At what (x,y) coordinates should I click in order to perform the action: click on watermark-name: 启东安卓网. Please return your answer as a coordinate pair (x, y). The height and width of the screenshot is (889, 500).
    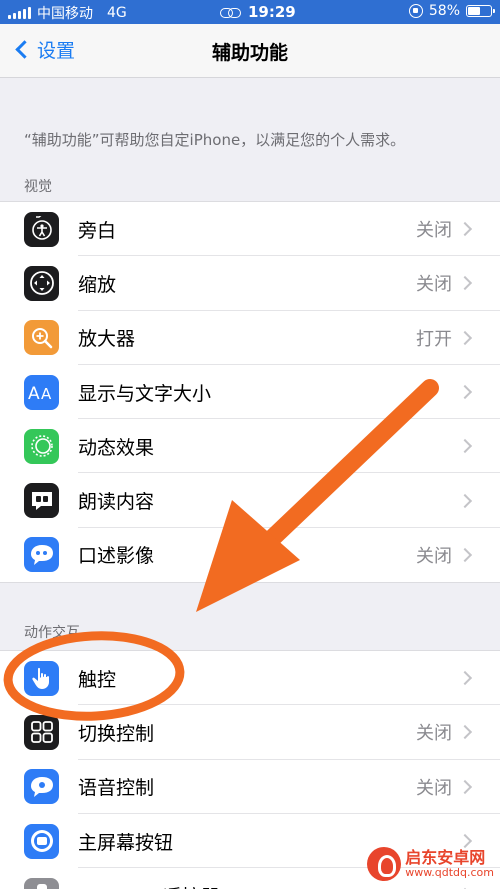
    Looking at the image, I should click on (445, 857).